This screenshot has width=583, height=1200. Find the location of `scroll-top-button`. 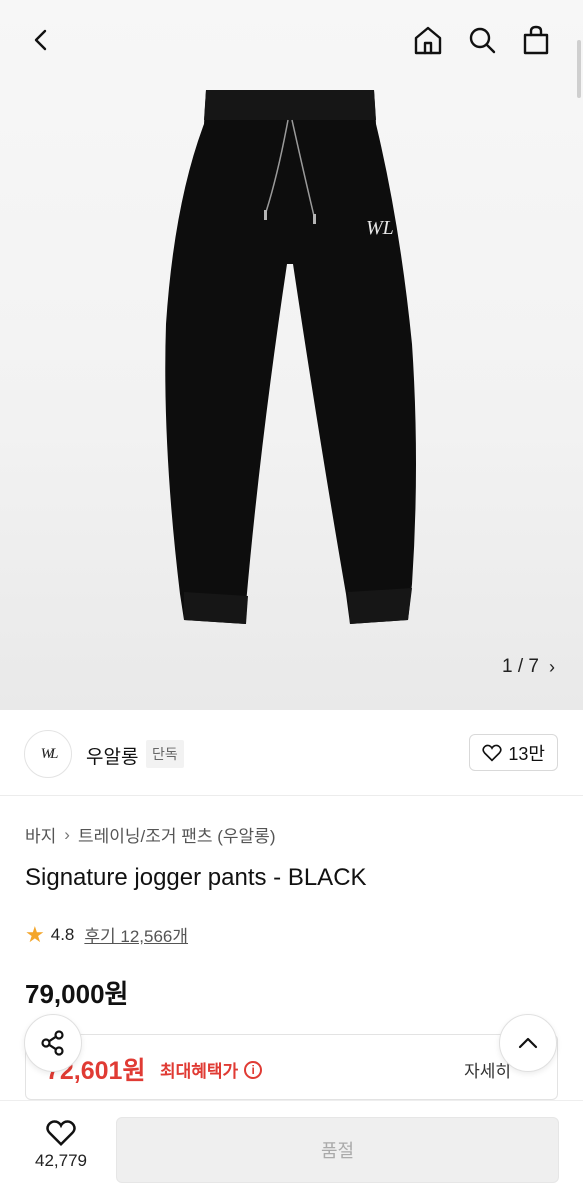

scroll-top-button is located at coordinates (528, 1043).